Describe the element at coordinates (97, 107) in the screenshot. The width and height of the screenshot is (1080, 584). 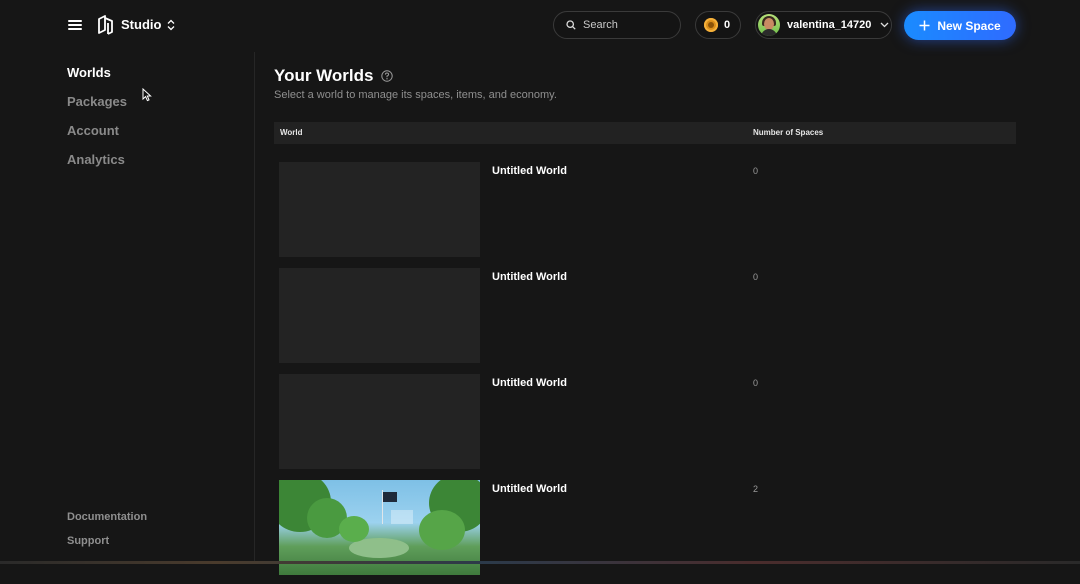
I see `sidebar-item-packages: Packages` at that location.